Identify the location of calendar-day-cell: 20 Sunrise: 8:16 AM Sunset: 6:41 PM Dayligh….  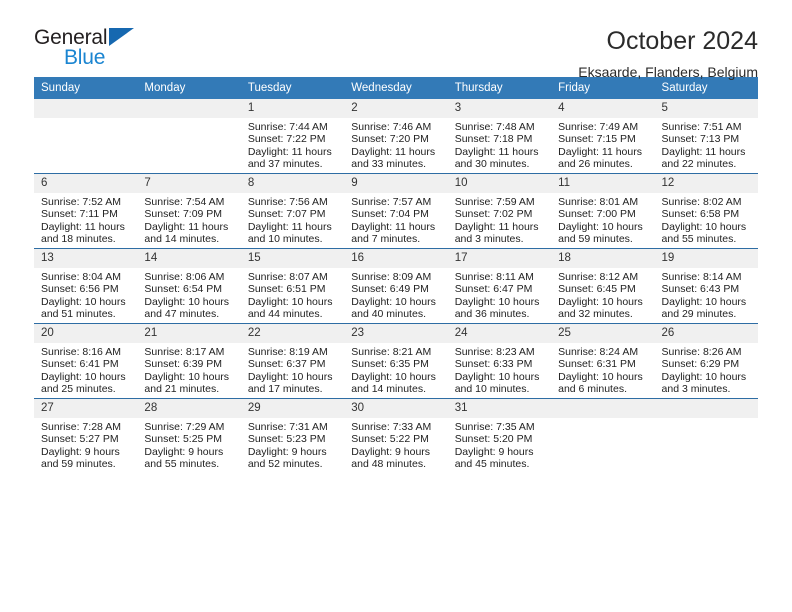
(86, 361).